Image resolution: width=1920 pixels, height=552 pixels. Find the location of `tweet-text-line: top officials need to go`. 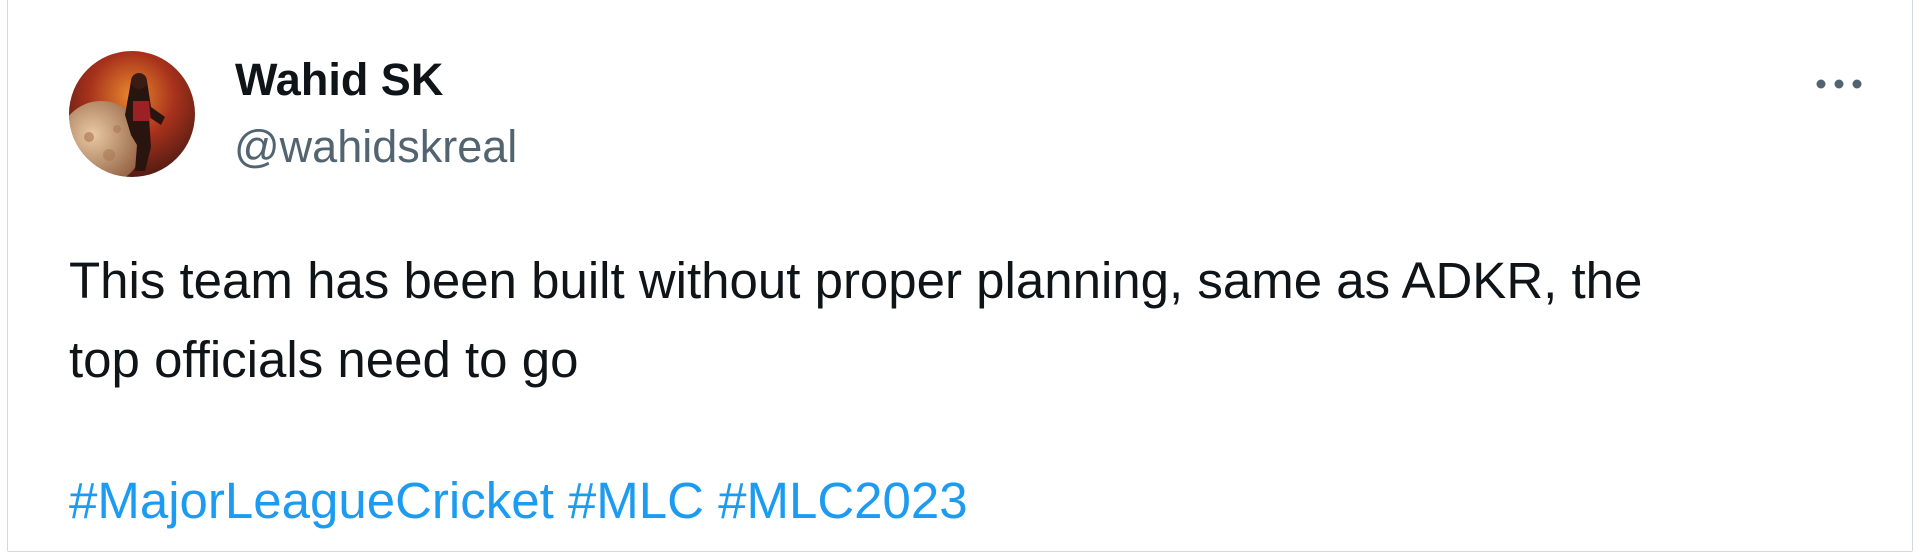

tweet-text-line: top officials need to go is located at coordinates (324, 359).